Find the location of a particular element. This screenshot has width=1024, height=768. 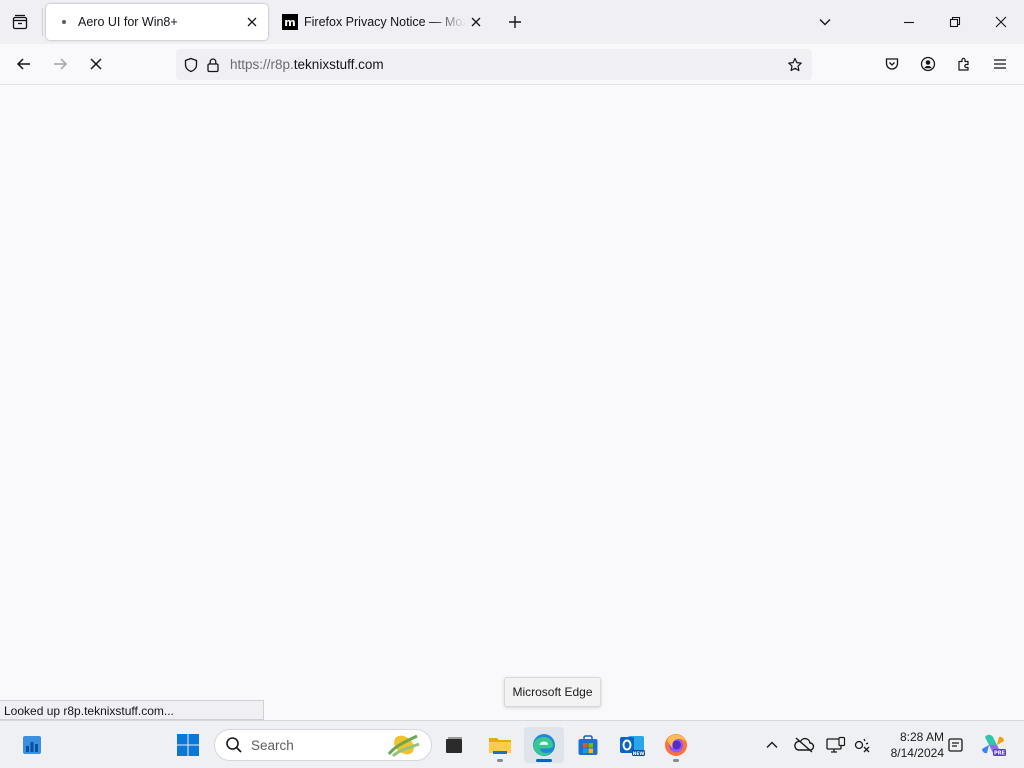

display-tray-button is located at coordinates (836, 745).